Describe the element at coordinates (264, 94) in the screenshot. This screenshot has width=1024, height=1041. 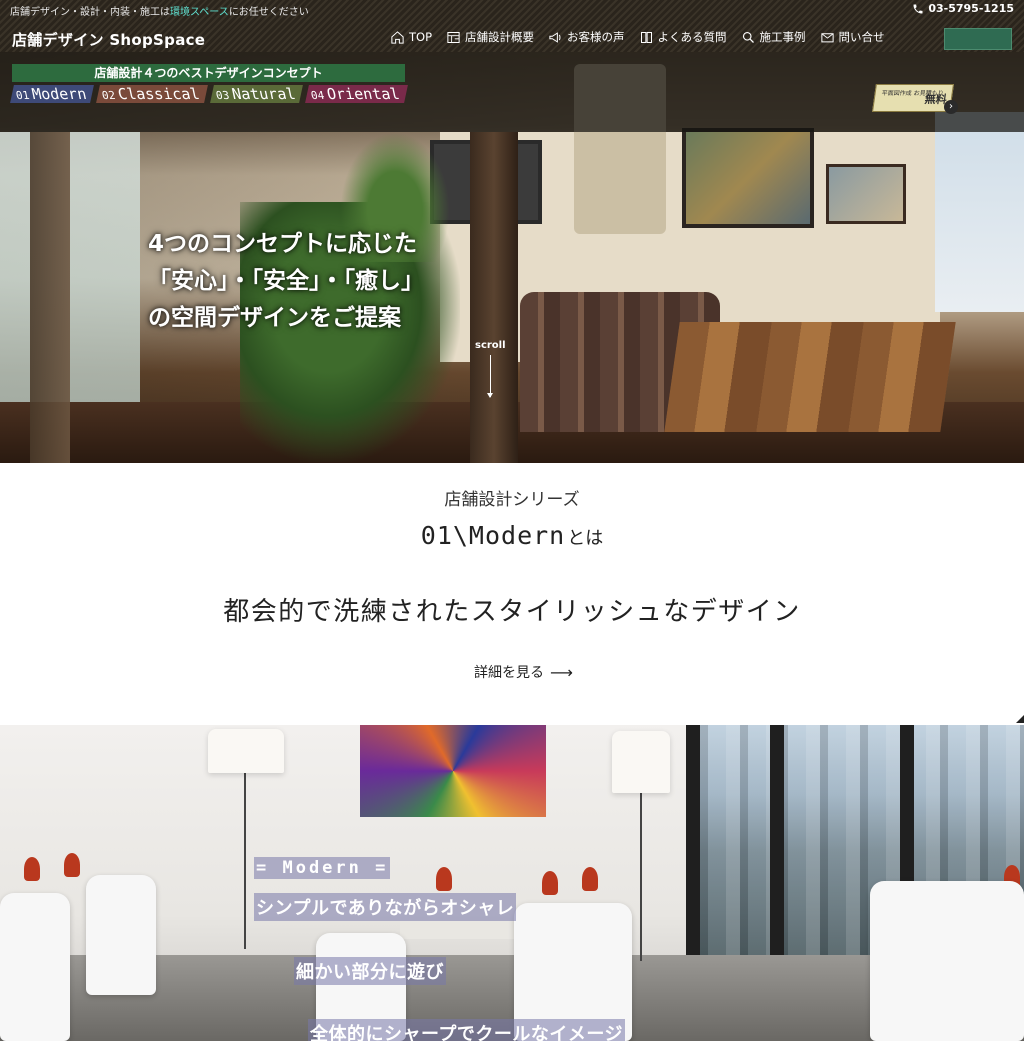
I see `tab-label: Natural` at that location.